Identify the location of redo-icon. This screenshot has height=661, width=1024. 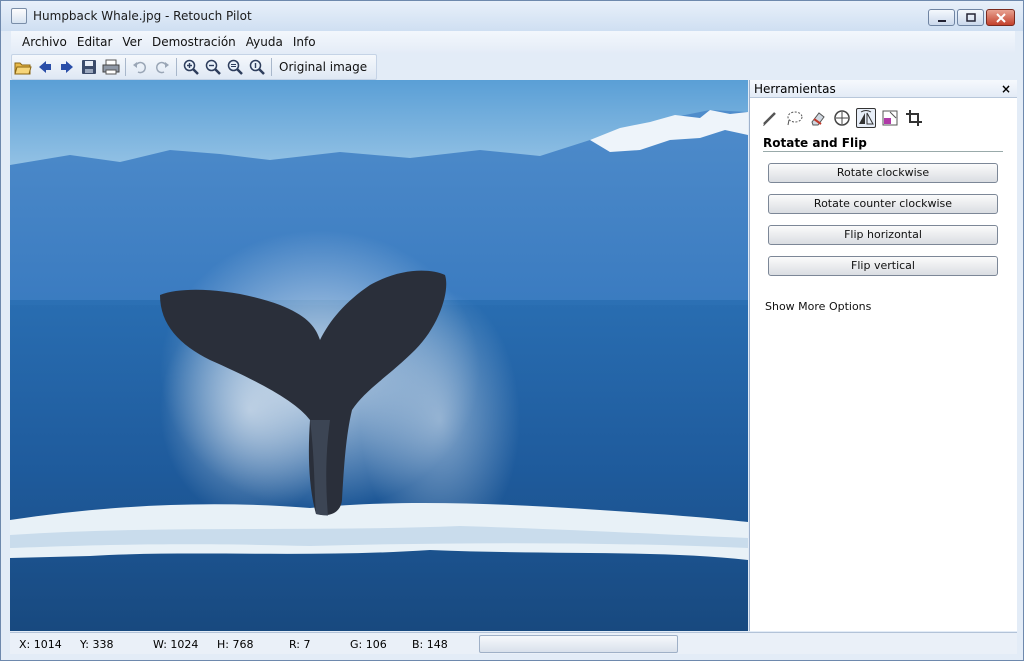
(162, 67).